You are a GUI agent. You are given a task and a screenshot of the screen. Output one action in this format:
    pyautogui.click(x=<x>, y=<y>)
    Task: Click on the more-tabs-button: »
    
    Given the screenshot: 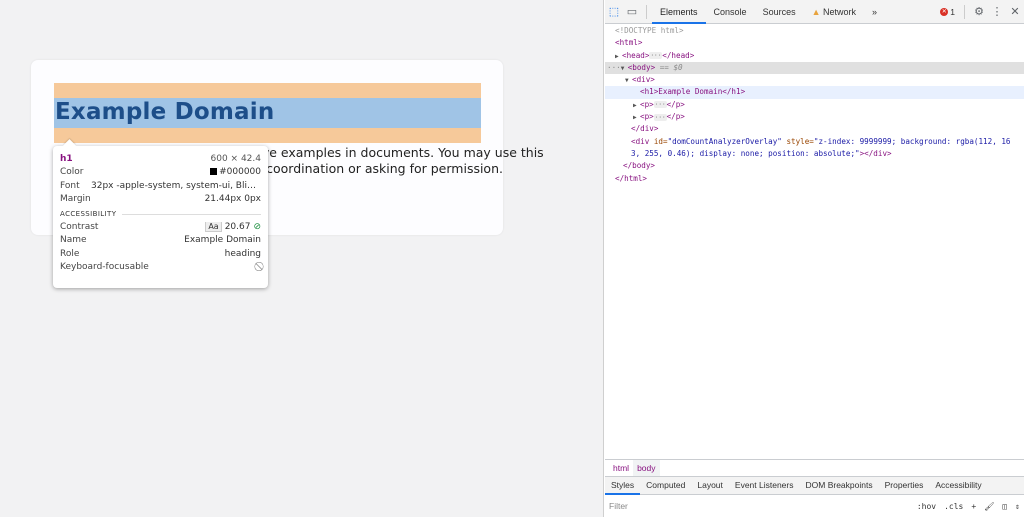 What is the action you would take?
    pyautogui.click(x=874, y=12)
    